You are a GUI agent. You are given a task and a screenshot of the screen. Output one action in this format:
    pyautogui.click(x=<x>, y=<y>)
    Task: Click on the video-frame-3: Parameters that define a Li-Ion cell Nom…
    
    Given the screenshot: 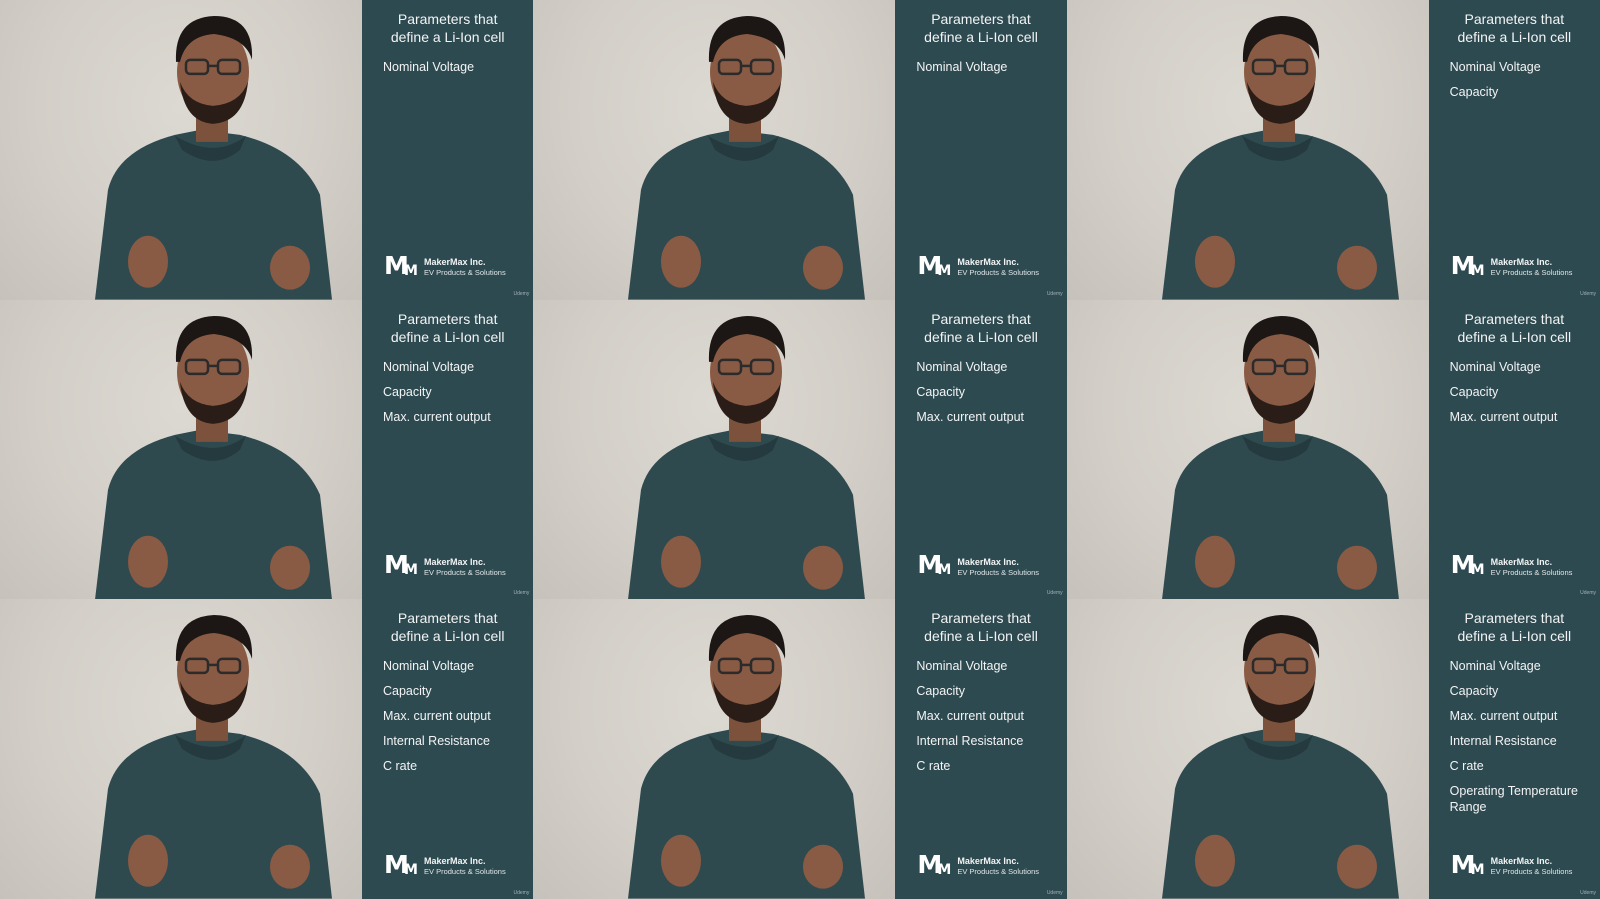 What is the action you would take?
    pyautogui.click(x=1333, y=150)
    